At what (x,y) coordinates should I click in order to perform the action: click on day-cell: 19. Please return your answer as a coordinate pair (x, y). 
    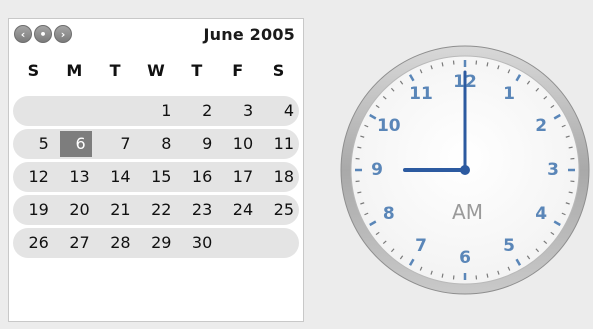
    Looking at the image, I should click on (33, 210).